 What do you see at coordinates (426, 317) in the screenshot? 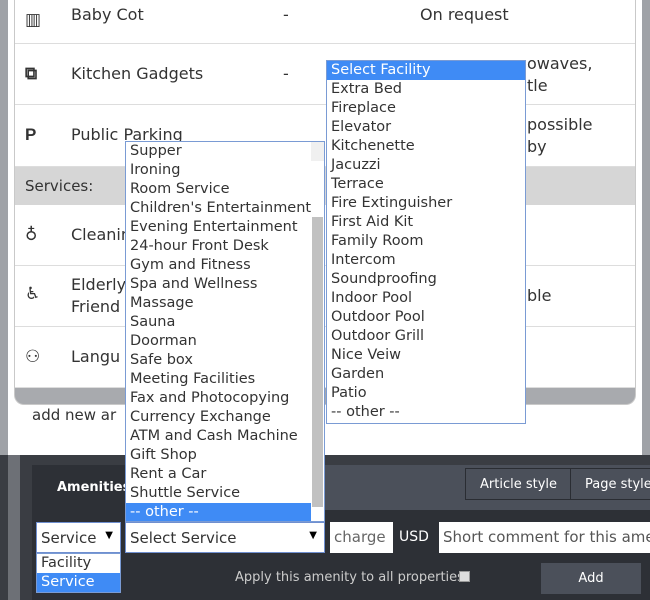
I see `dropdown-option: Outdoor Pool` at bounding box center [426, 317].